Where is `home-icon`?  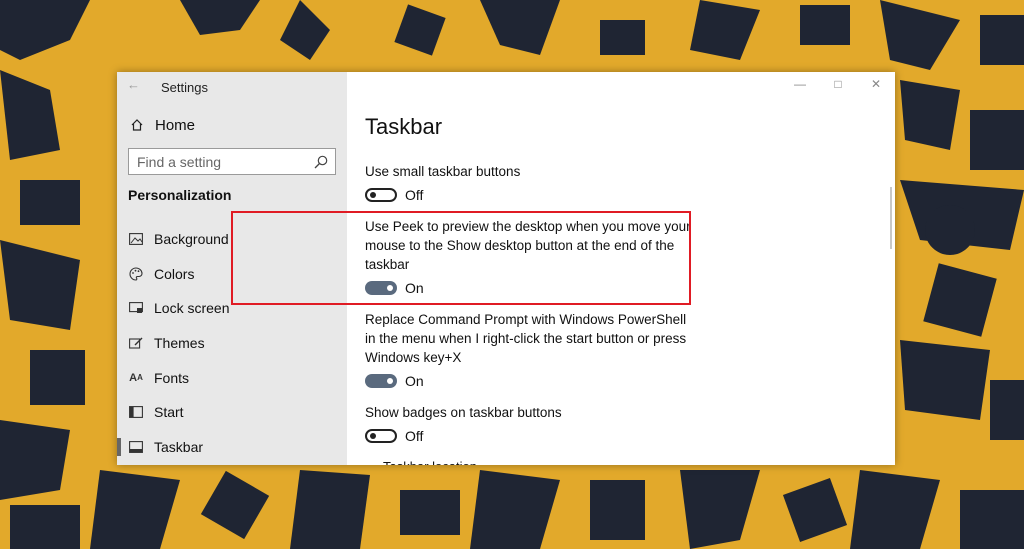 home-icon is located at coordinates (137, 125).